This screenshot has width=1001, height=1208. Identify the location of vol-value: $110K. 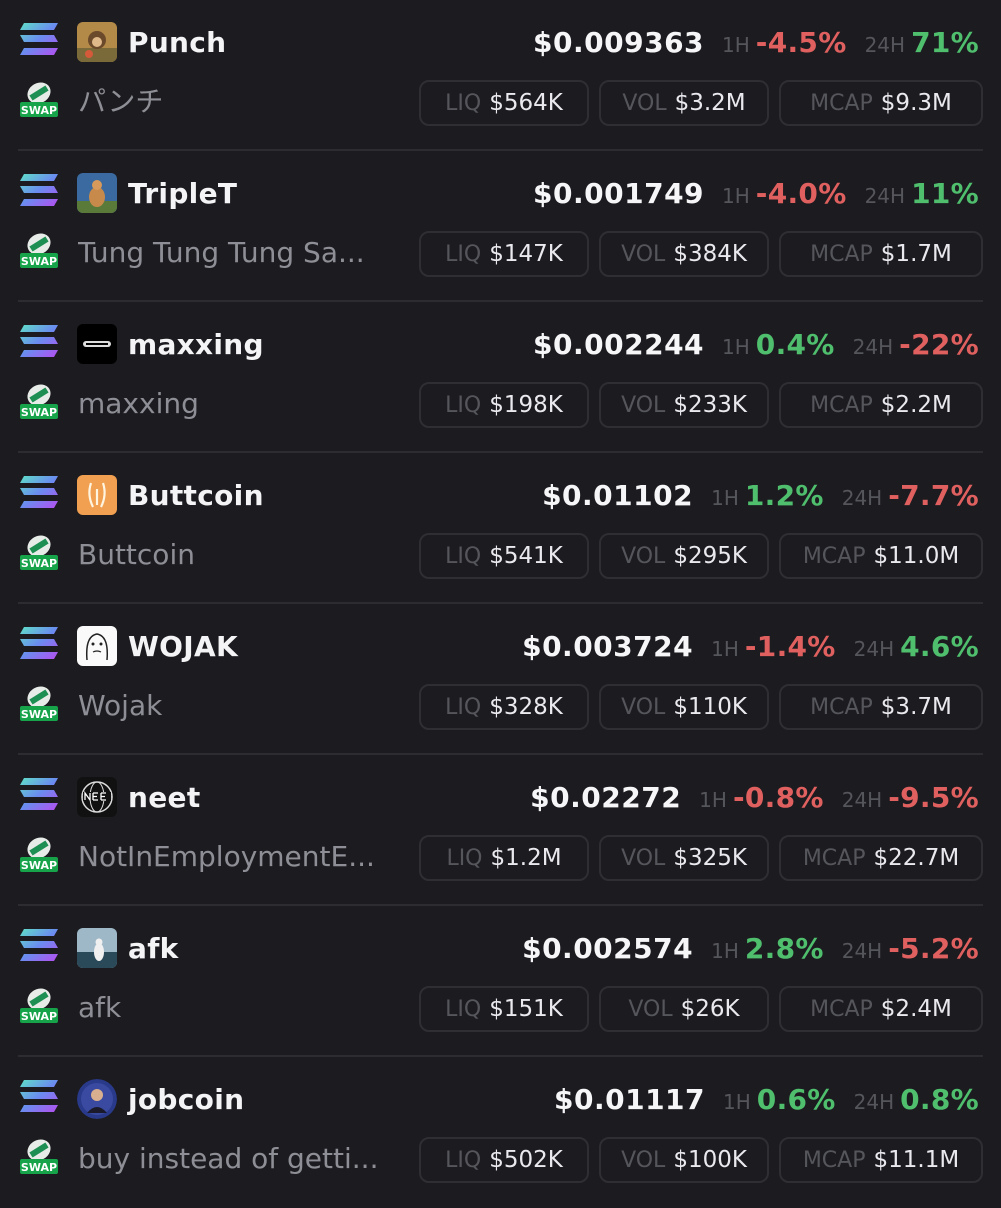
(710, 707).